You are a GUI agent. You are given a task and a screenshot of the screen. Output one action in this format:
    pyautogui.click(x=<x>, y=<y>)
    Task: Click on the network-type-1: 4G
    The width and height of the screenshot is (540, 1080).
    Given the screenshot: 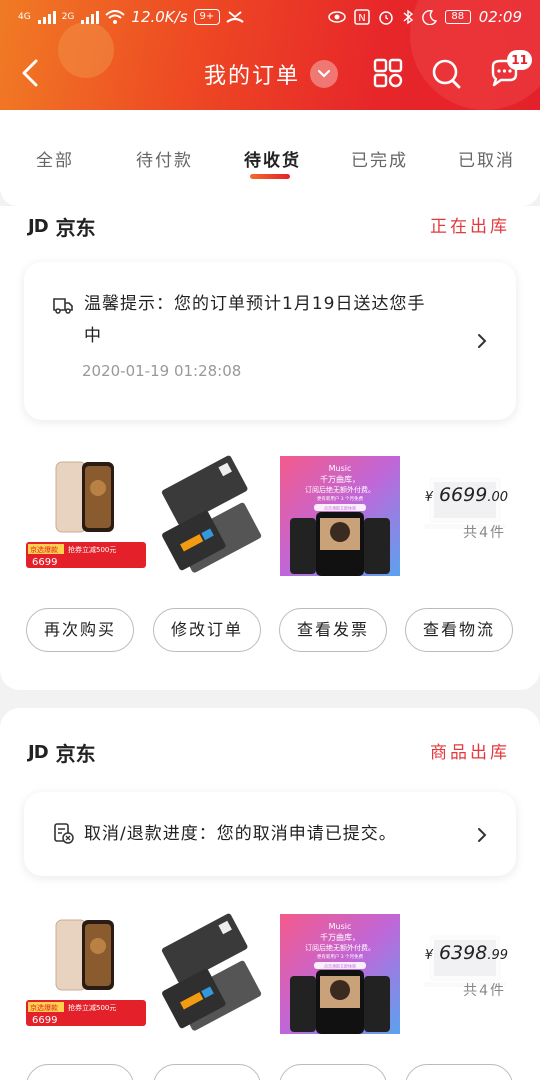 What is the action you would take?
    pyautogui.click(x=24, y=17)
    